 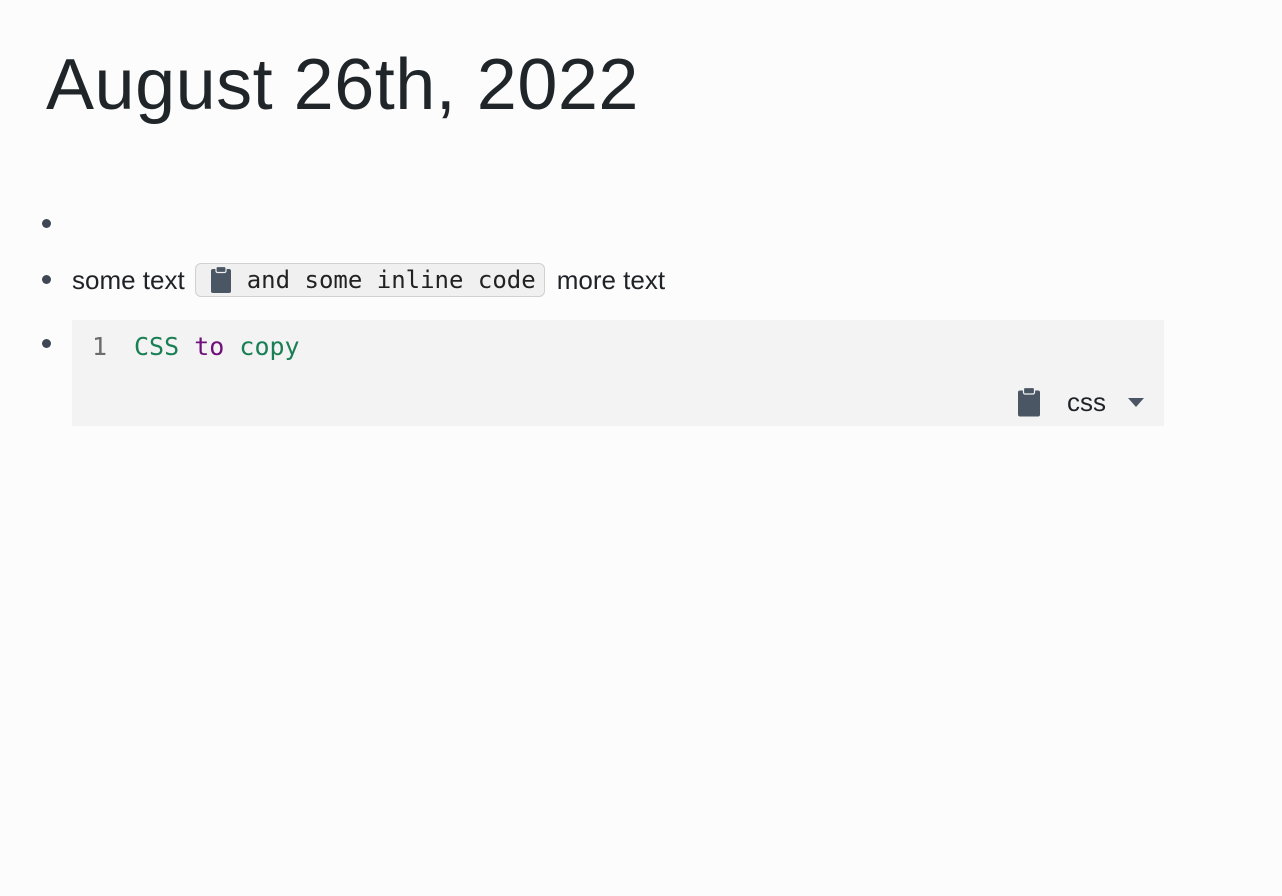 I want to click on line-number: 1, so click(x=100, y=346).